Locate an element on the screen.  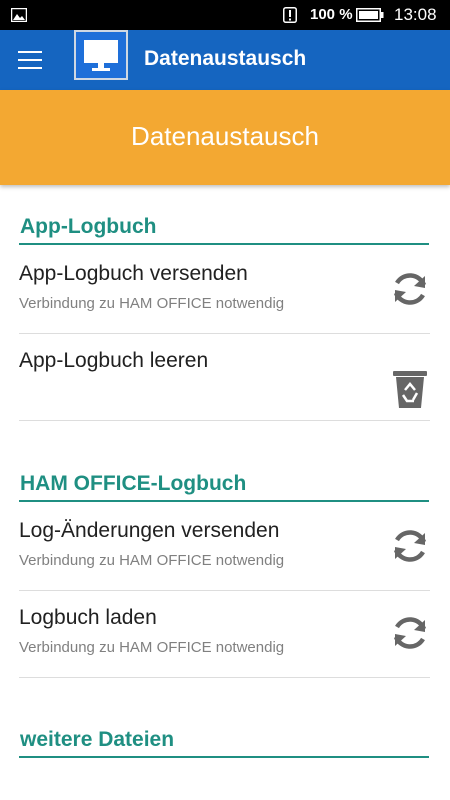
clock: 13:08 is located at coordinates (415, 14).